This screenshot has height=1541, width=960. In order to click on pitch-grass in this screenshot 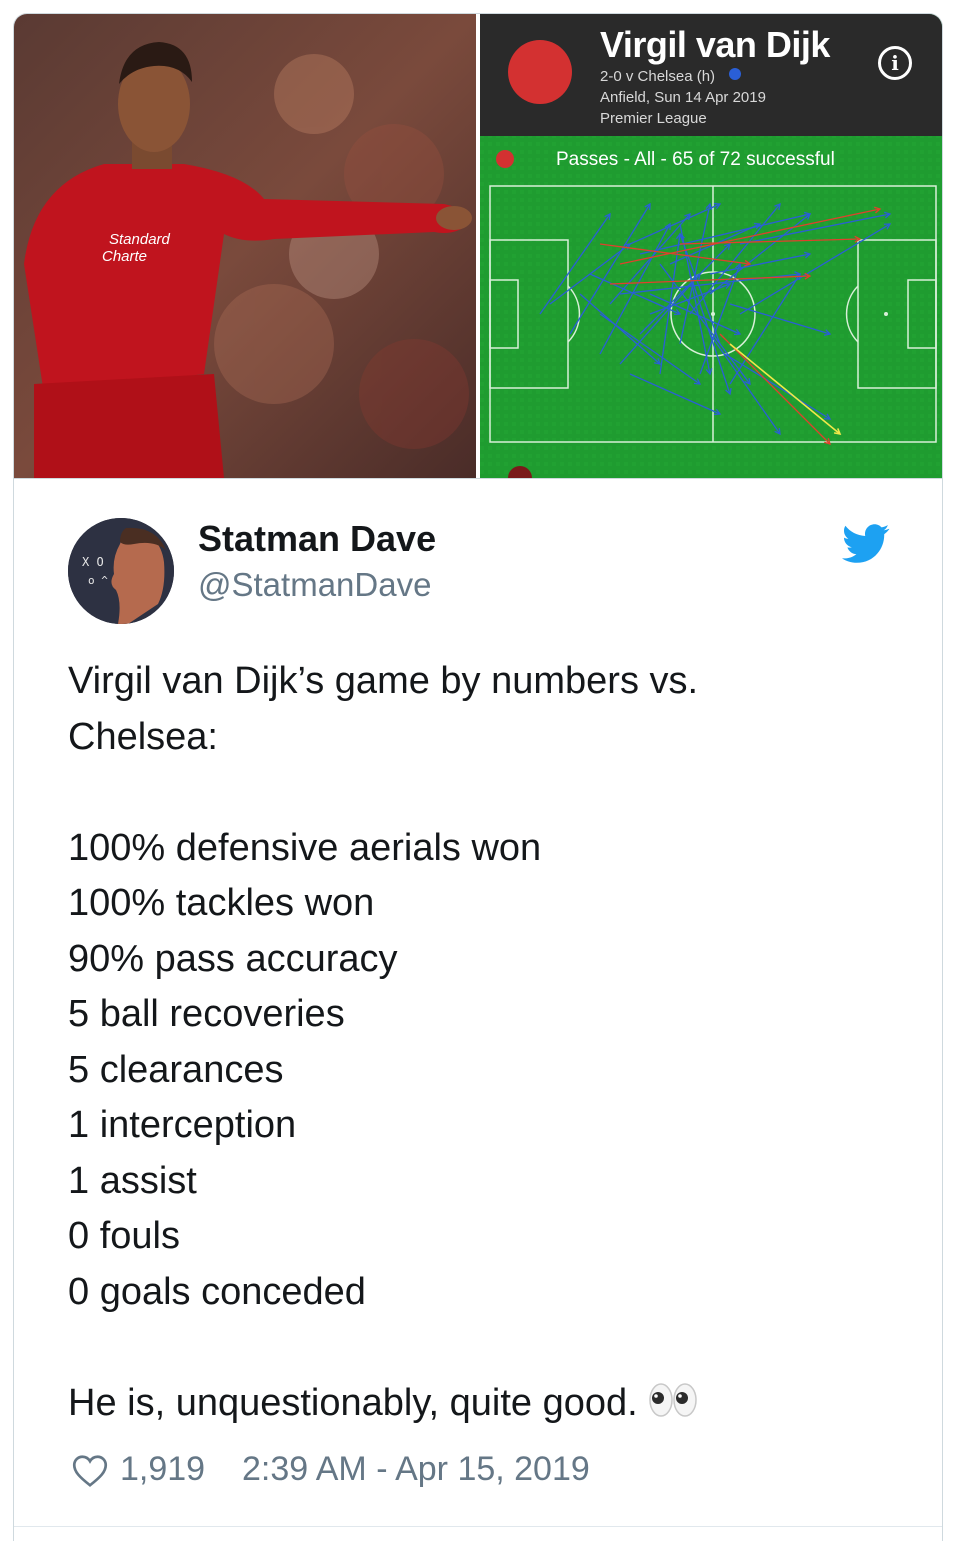, I will do `click(711, 307)`.